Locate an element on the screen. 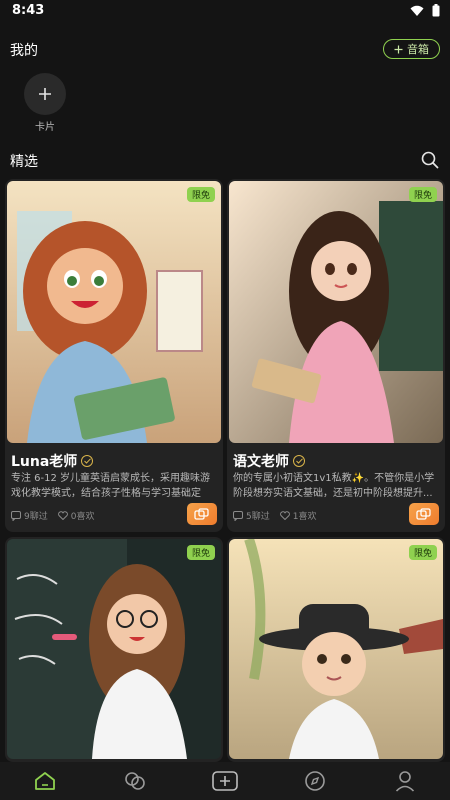 This screenshot has height=800, width=450. discover-icon is located at coordinates (315, 781).